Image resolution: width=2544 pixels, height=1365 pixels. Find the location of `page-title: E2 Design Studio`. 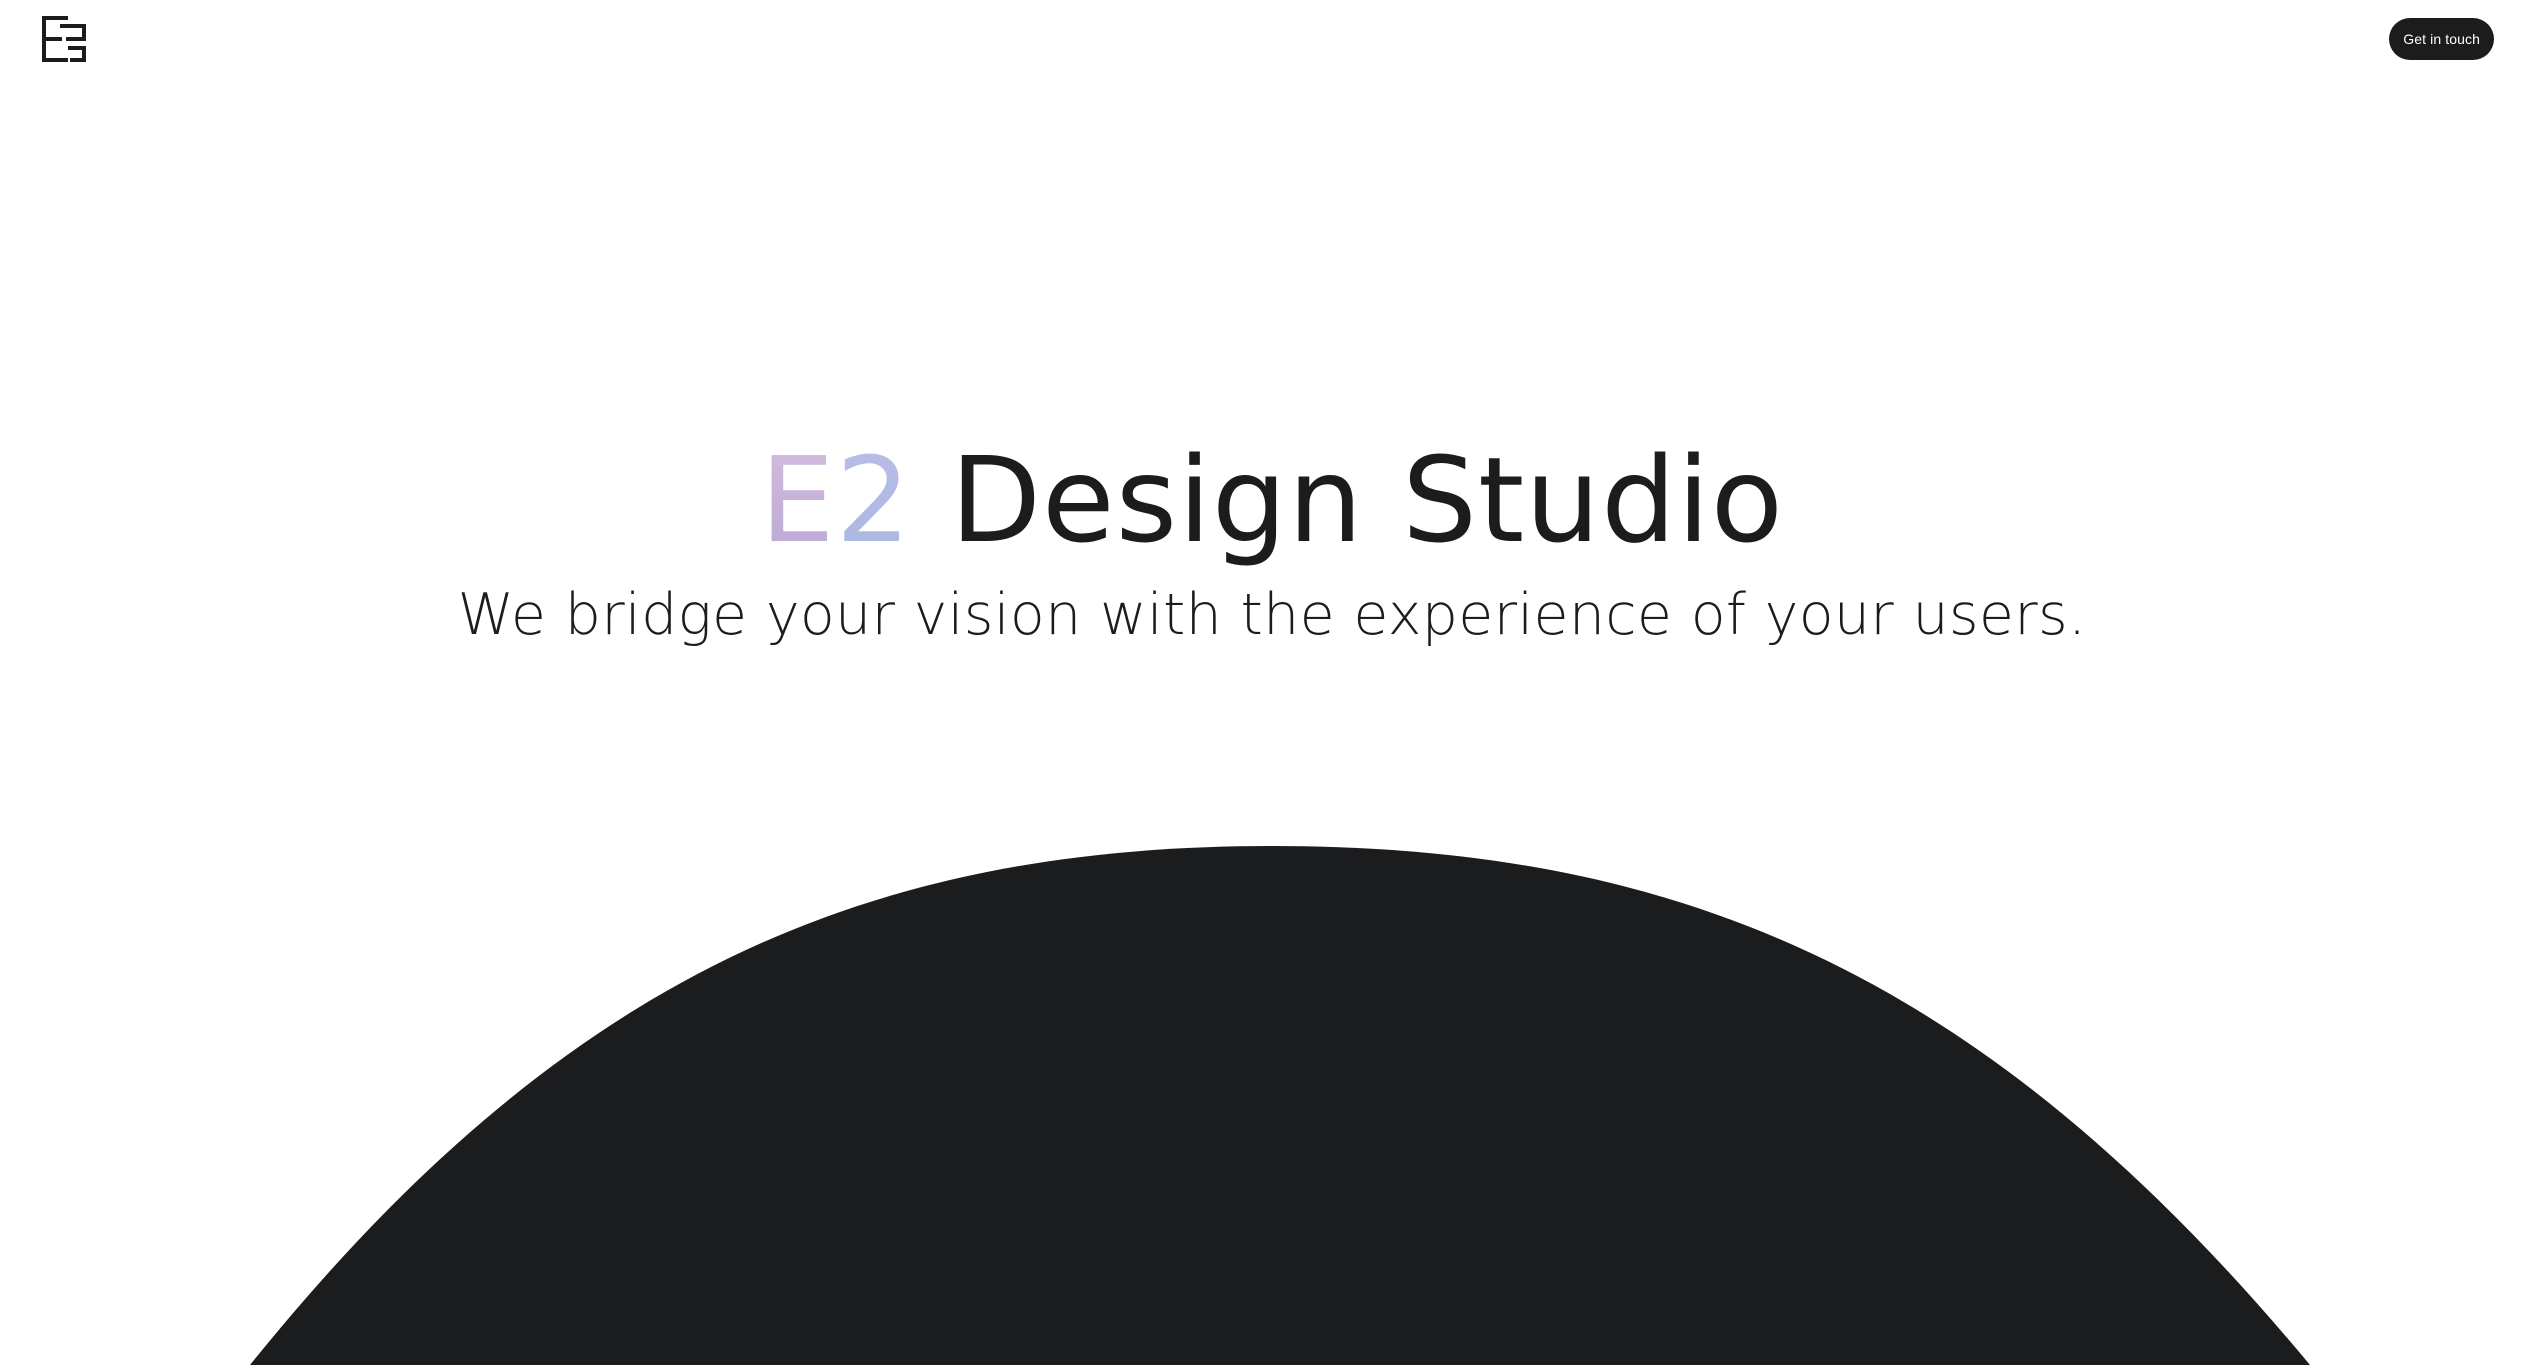

page-title: E2 Design Studio is located at coordinates (1272, 500).